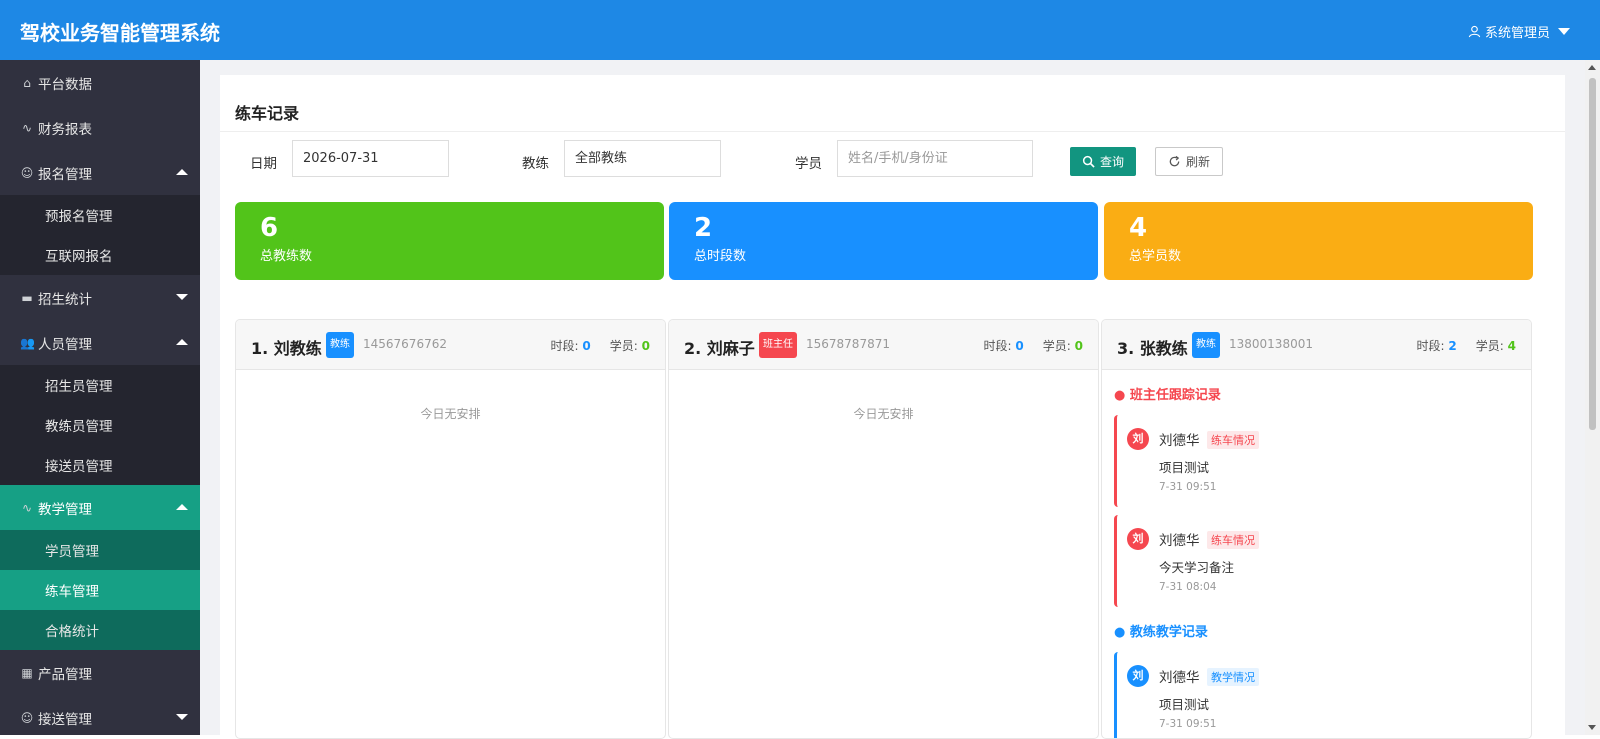 This screenshot has height=739, width=1600. I want to click on refresh-button: 刷新, so click(1189, 161).